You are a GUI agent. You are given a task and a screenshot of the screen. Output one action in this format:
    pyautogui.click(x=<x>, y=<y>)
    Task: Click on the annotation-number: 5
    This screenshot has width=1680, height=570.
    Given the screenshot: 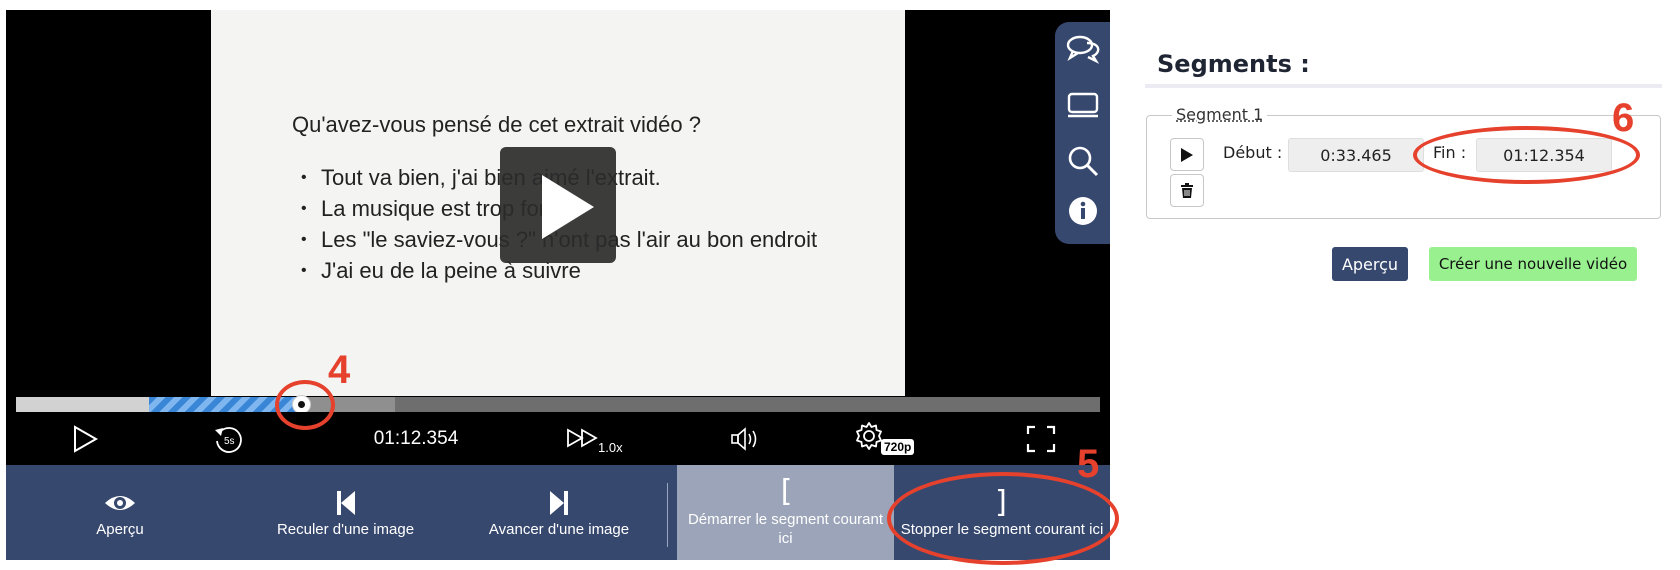 What is the action you would take?
    pyautogui.click(x=1088, y=464)
    